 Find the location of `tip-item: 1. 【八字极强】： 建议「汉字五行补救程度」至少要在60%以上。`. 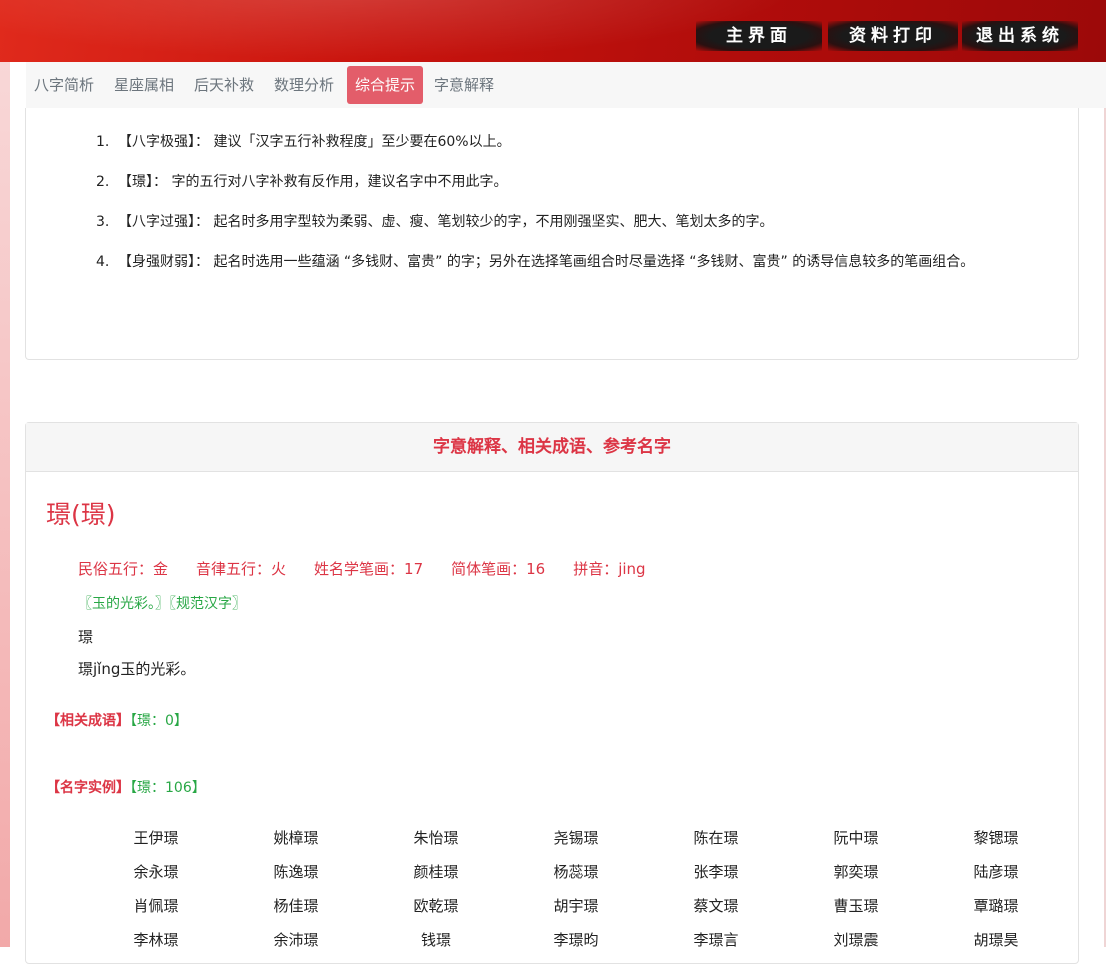

tip-item: 1. 【八字极强】： 建议「汉字五行补救程度」至少要在60%以上。 is located at coordinates (561, 142).